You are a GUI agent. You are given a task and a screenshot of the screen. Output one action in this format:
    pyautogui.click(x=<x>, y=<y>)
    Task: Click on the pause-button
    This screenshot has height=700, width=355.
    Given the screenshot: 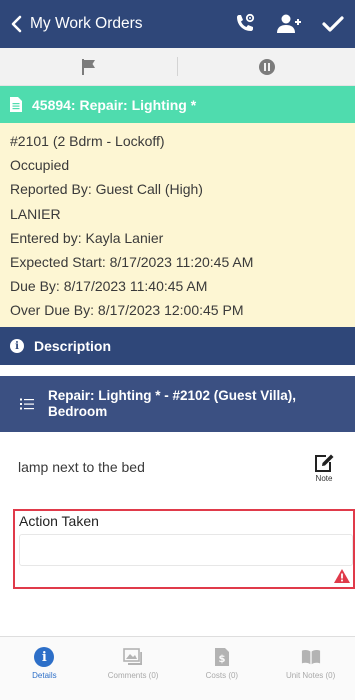 What is the action you would take?
    pyautogui.click(x=266, y=66)
    